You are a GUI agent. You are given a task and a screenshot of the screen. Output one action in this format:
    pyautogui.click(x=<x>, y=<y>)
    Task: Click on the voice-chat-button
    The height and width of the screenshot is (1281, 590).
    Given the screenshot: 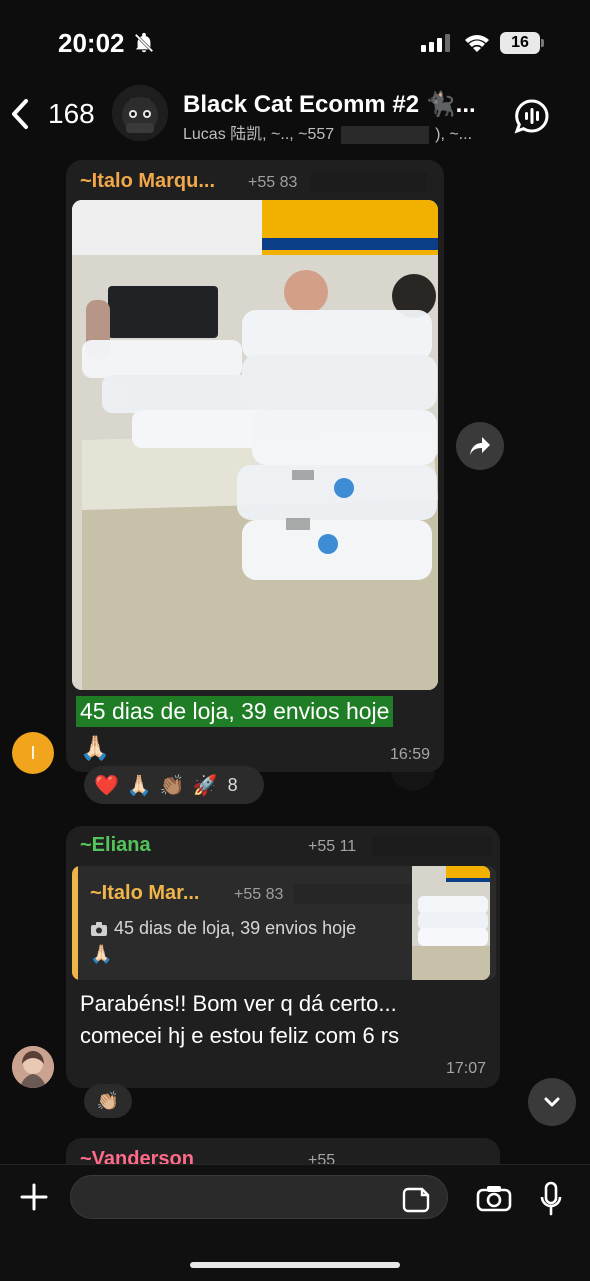 What is the action you would take?
    pyautogui.click(x=532, y=116)
    